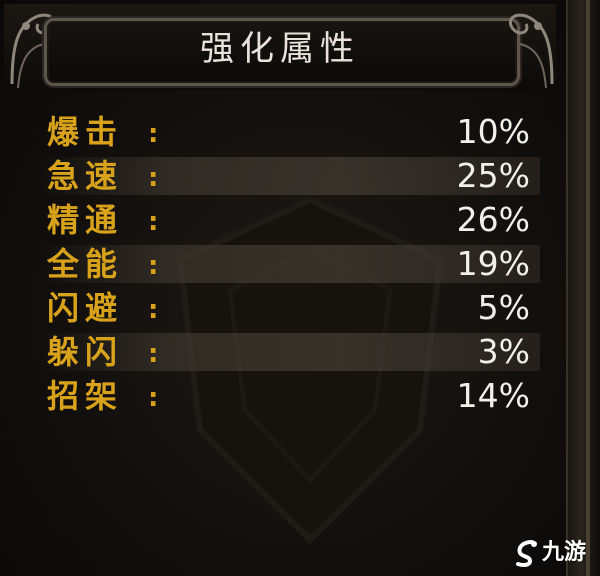  What do you see at coordinates (493, 175) in the screenshot?
I see `stat-value: 25%` at bounding box center [493, 175].